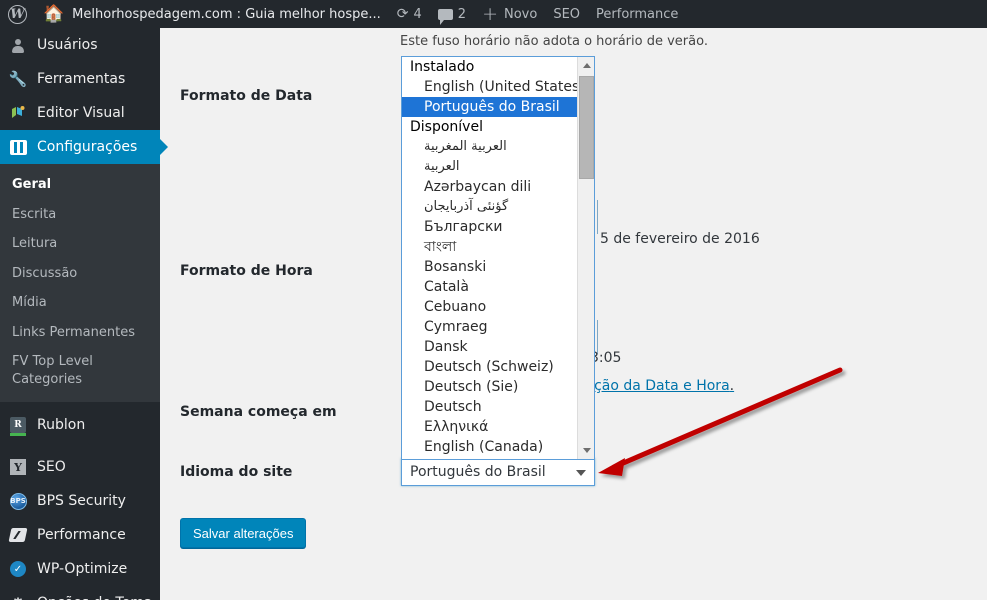 This screenshot has width=987, height=600. I want to click on updates-count: 4, so click(417, 14).